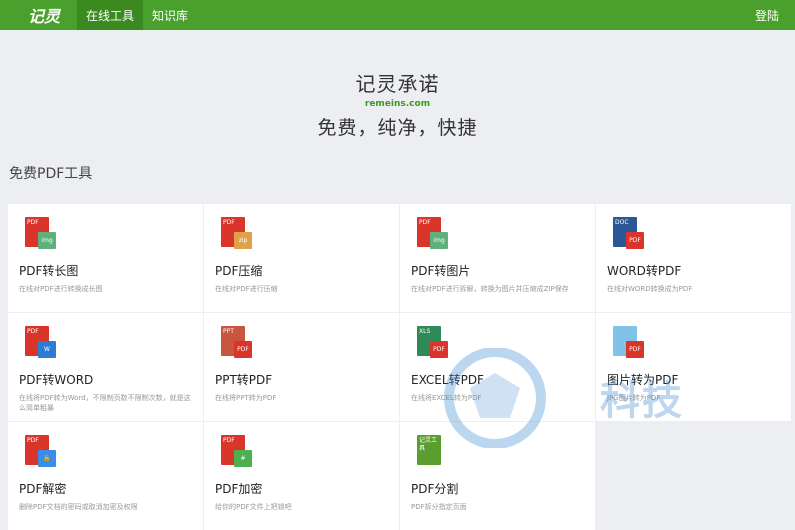  Describe the element at coordinates (767, 15) in the screenshot. I see `login-link: 登陆` at that location.